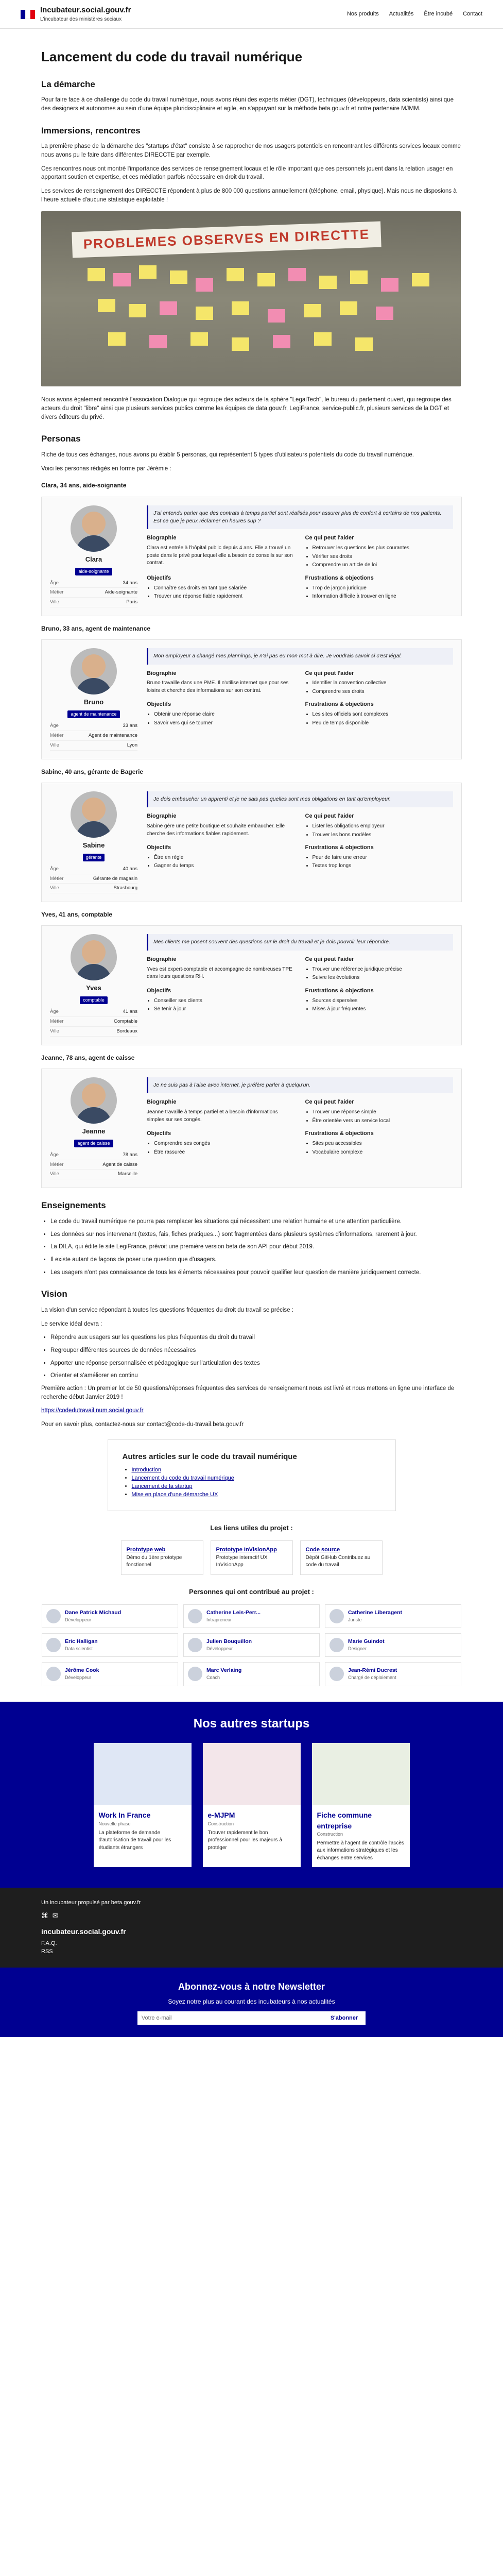 The width and height of the screenshot is (503, 2576). What do you see at coordinates (383, 1153) in the screenshot?
I see `list-item: Vocabulaire complexe` at bounding box center [383, 1153].